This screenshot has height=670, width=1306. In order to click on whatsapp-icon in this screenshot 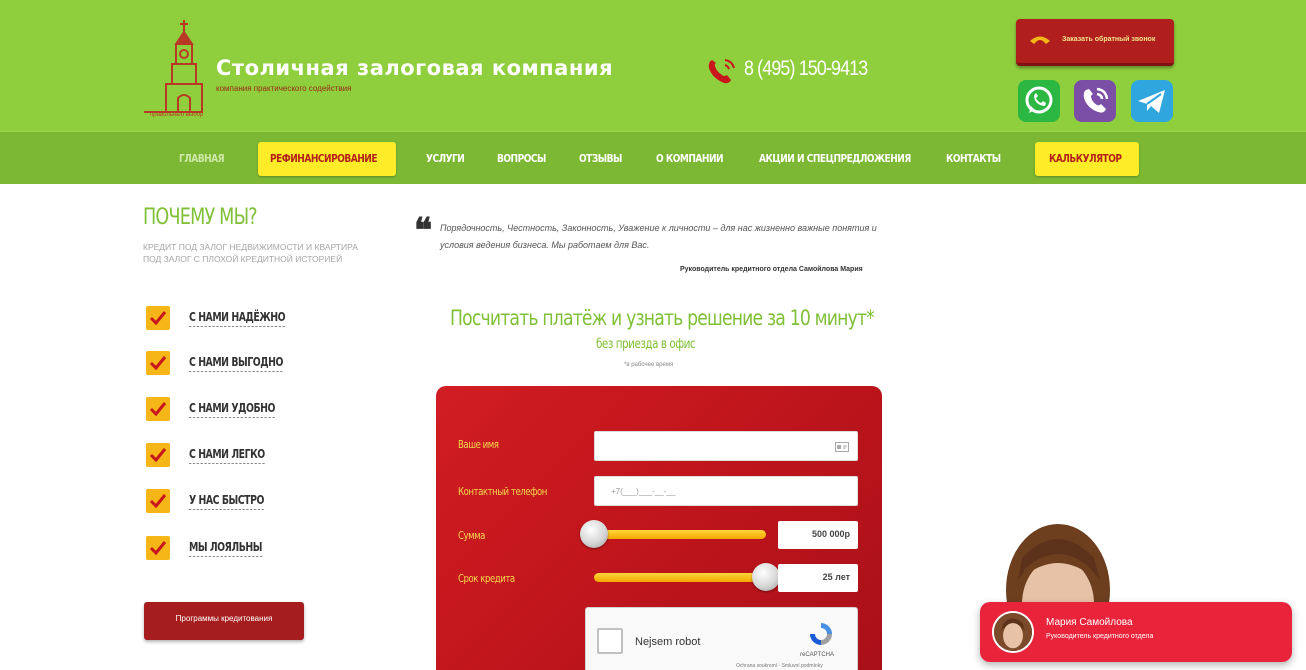, I will do `click(1039, 100)`.